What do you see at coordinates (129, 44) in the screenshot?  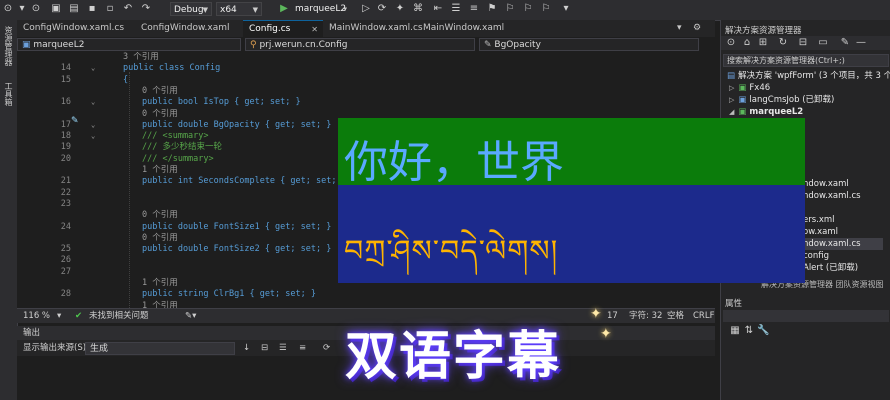 I see `project-dropdown: ▣ marqueeL2` at bounding box center [129, 44].